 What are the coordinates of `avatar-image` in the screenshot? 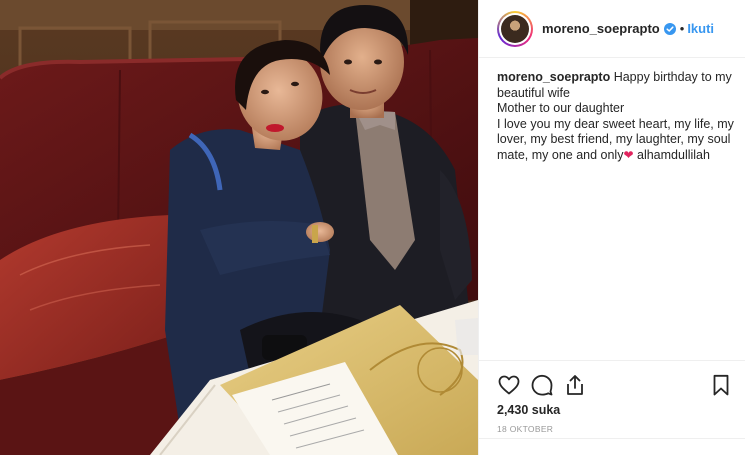 It's located at (515, 28).